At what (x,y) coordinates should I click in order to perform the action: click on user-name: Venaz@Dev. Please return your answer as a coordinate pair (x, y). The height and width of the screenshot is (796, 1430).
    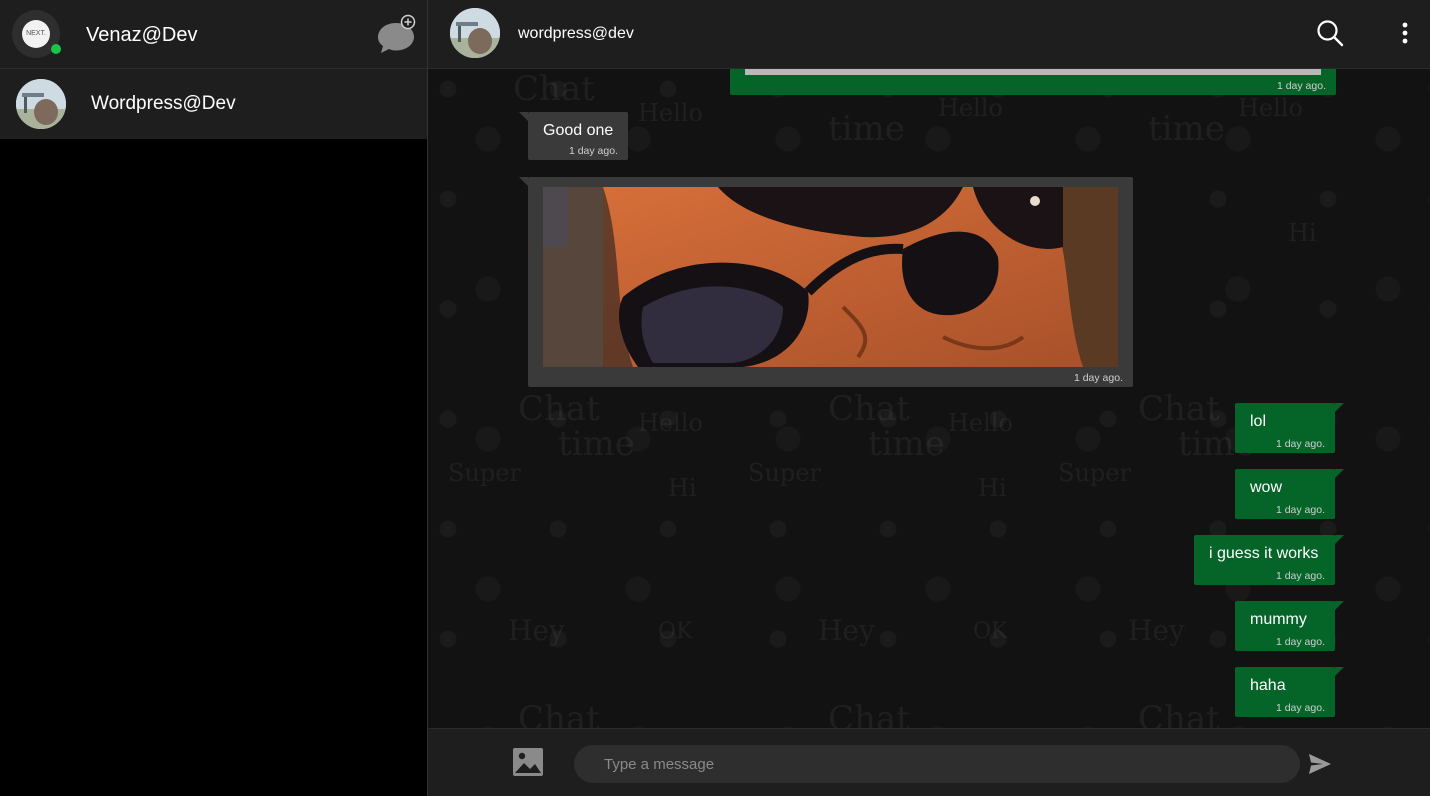
    Looking at the image, I should click on (142, 35).